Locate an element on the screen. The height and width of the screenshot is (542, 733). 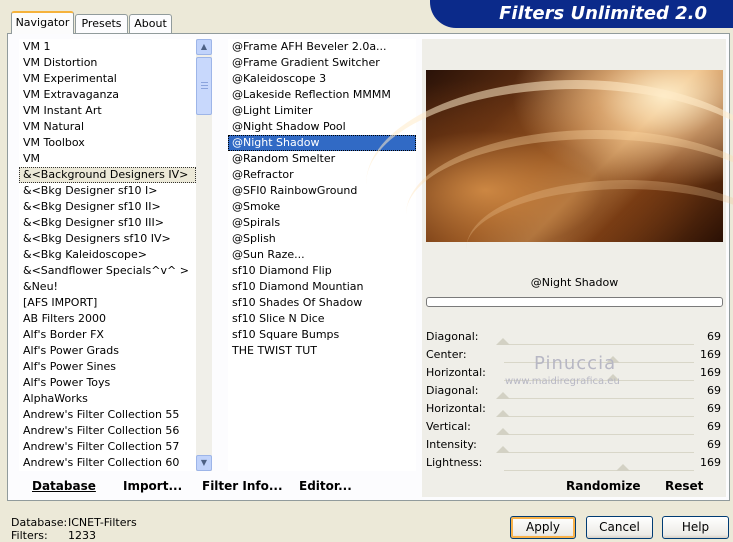
randomize-button-label: Randomize is located at coordinates (603, 486).